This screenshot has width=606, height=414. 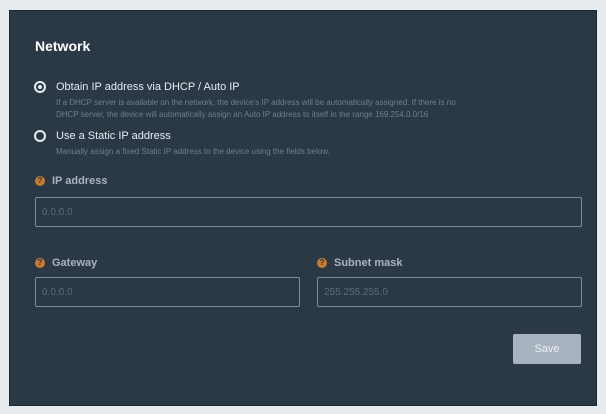 I want to click on dhcp-option-label: Obtain IP address via DHCP / Auto IP, so click(x=313, y=87).